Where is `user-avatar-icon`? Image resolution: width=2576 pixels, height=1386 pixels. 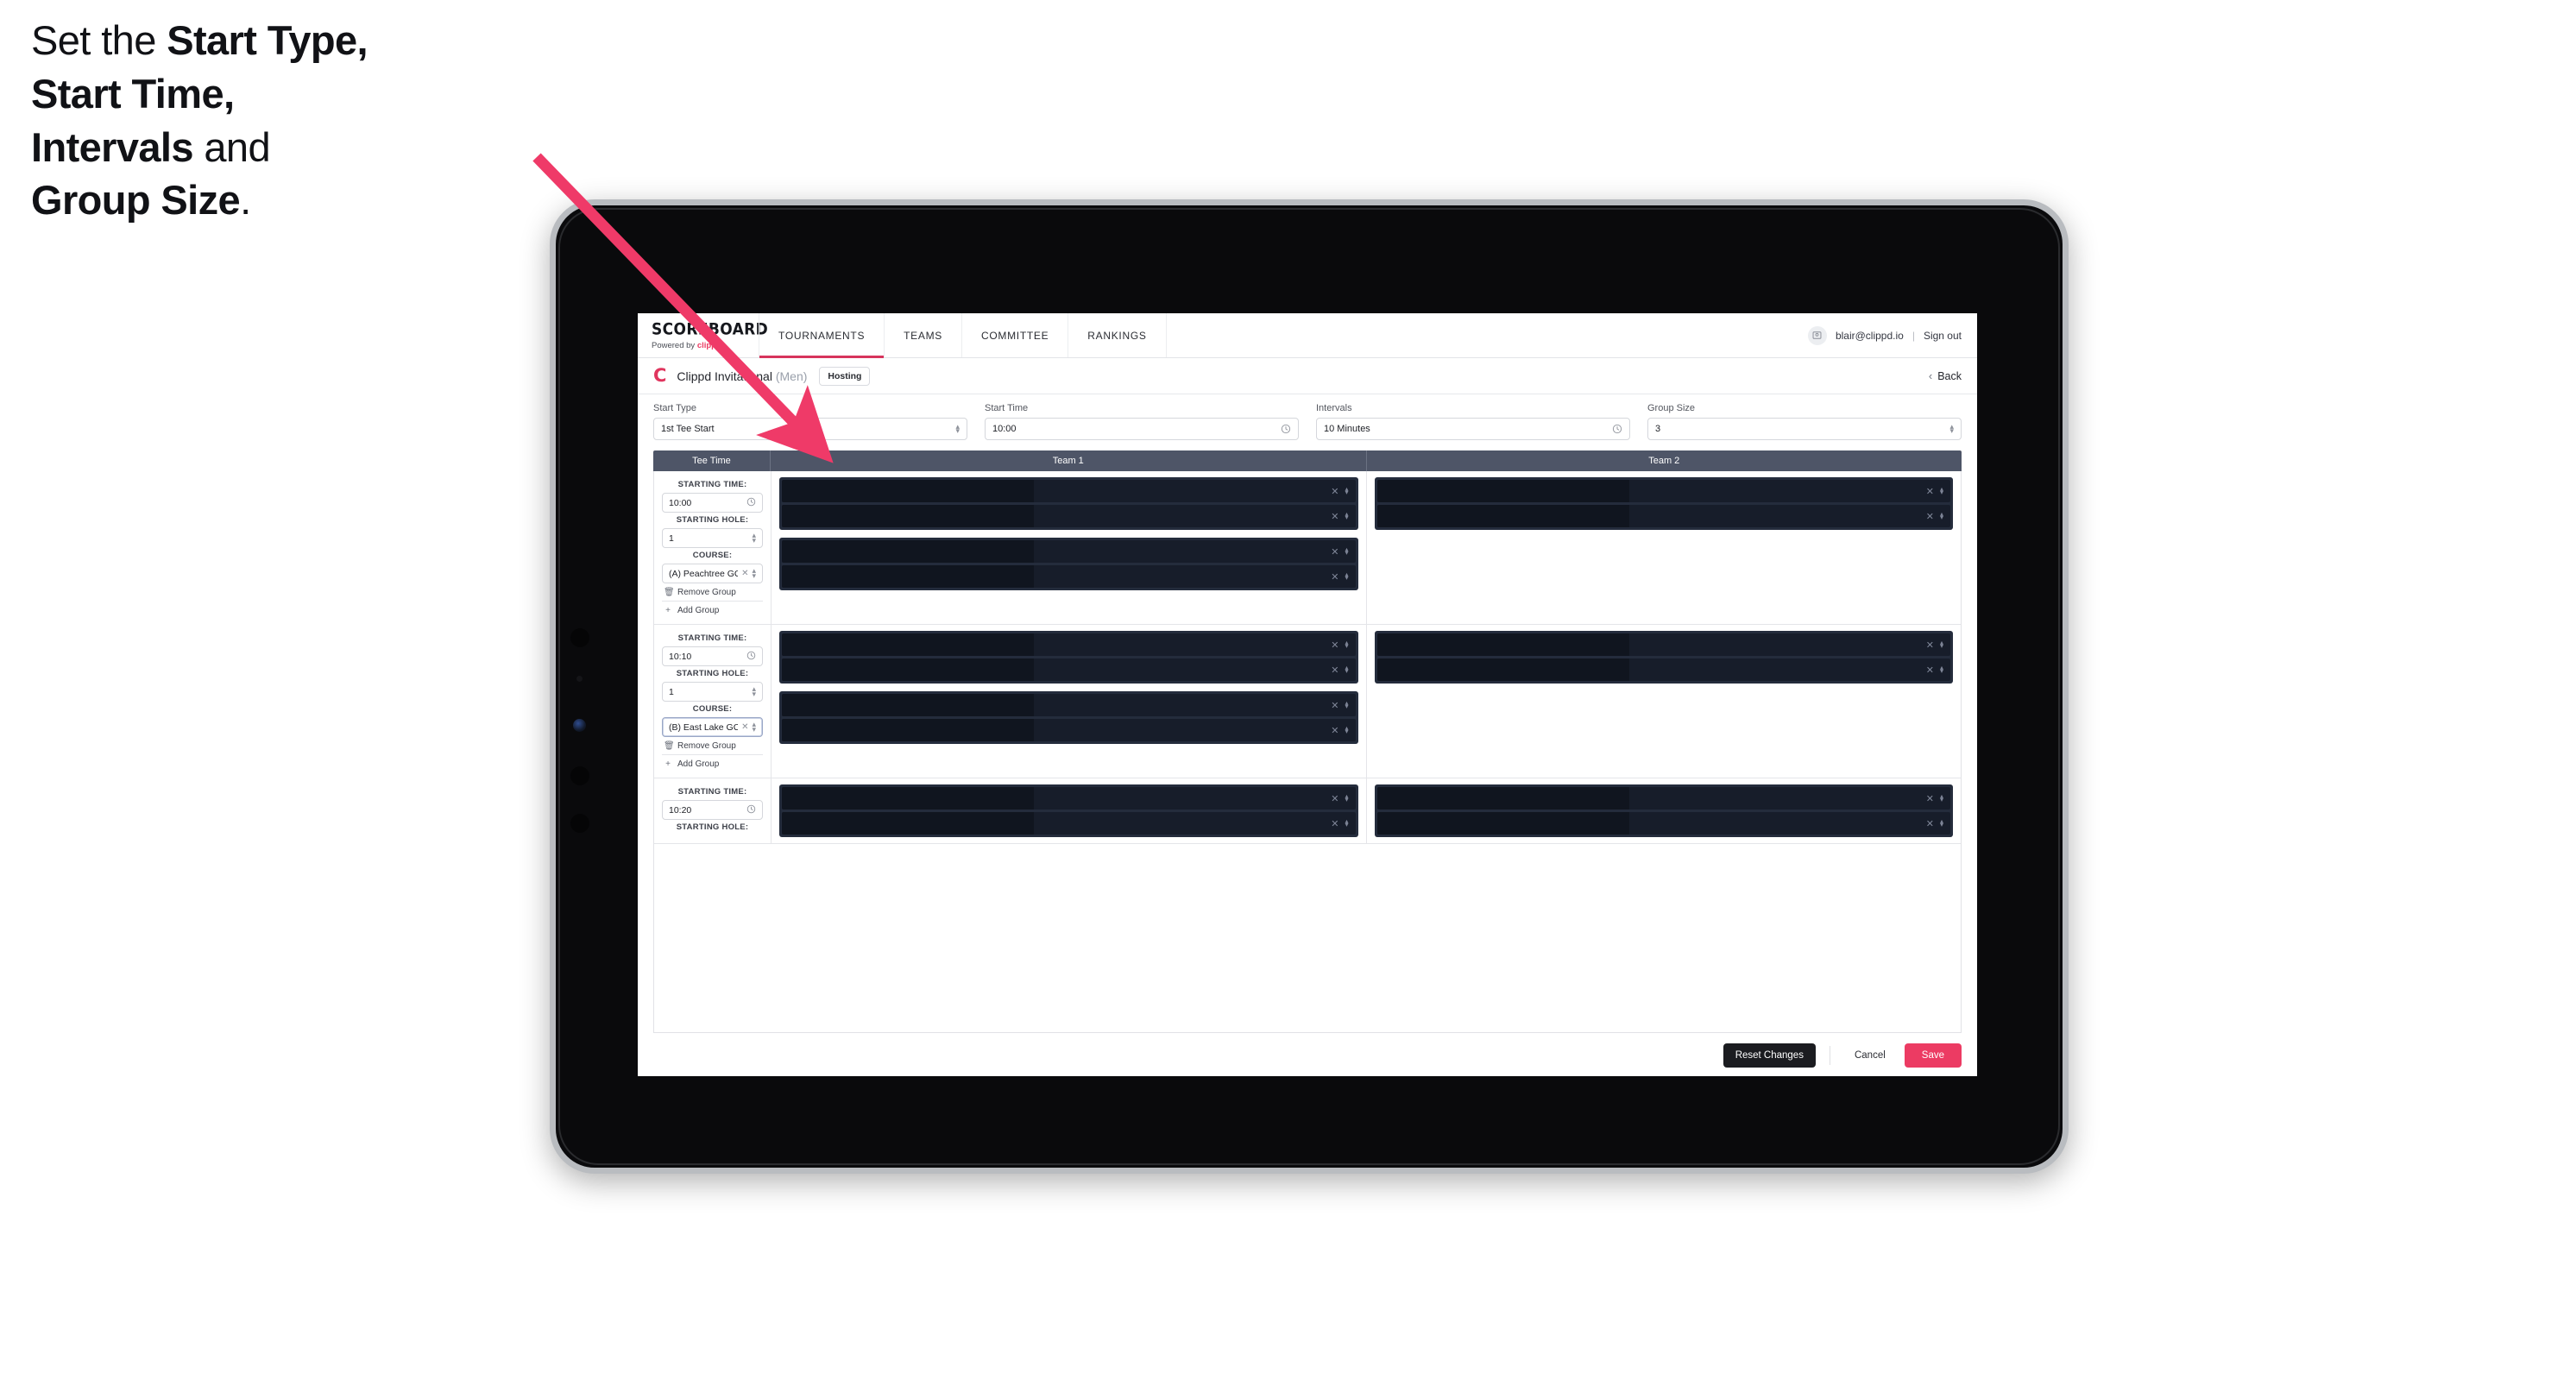 user-avatar-icon is located at coordinates (1817, 335).